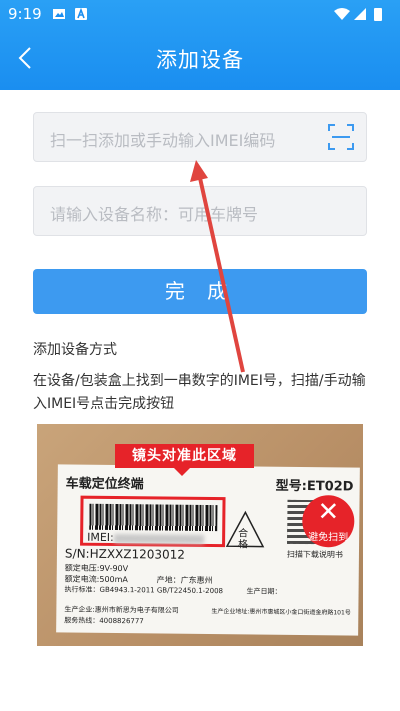 The height and width of the screenshot is (711, 400). Describe the element at coordinates (328, 512) in the screenshot. I see `close-icon: ✕` at that location.